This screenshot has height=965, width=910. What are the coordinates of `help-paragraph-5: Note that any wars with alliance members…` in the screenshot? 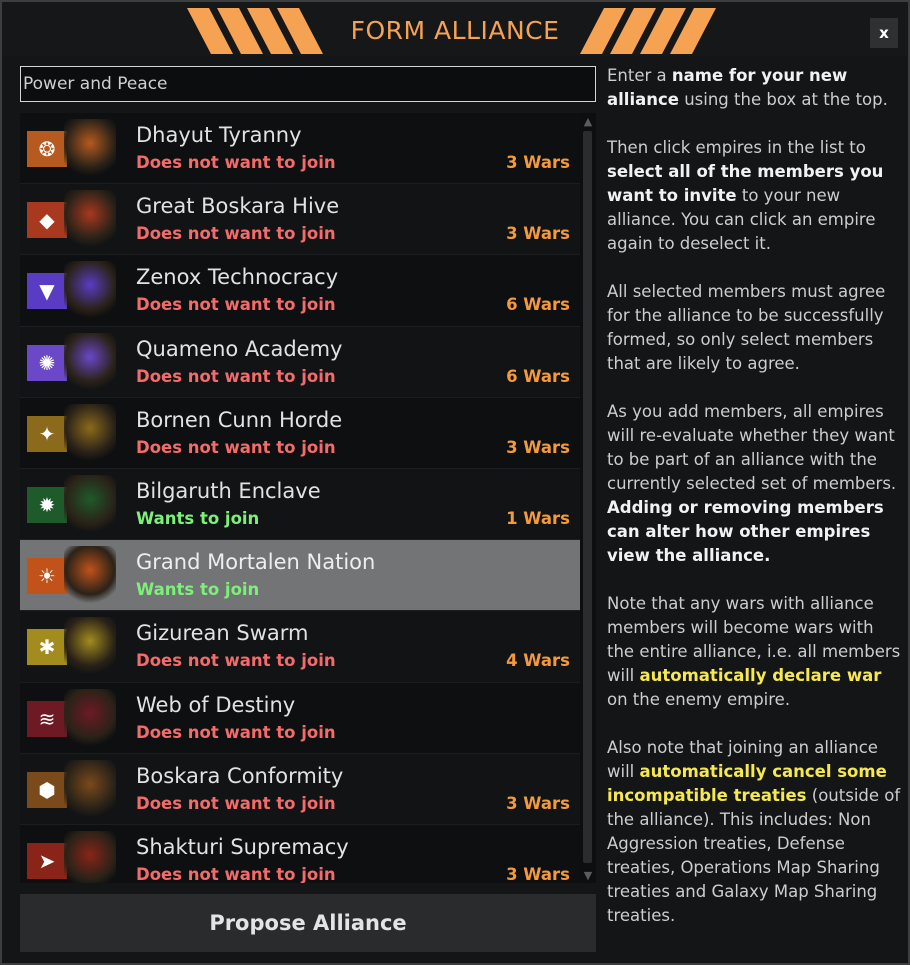 It's located at (755, 652).